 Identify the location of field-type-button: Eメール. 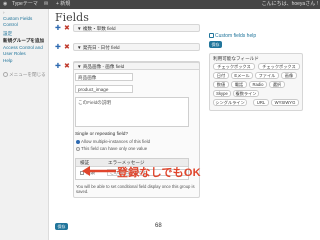
(242, 75).